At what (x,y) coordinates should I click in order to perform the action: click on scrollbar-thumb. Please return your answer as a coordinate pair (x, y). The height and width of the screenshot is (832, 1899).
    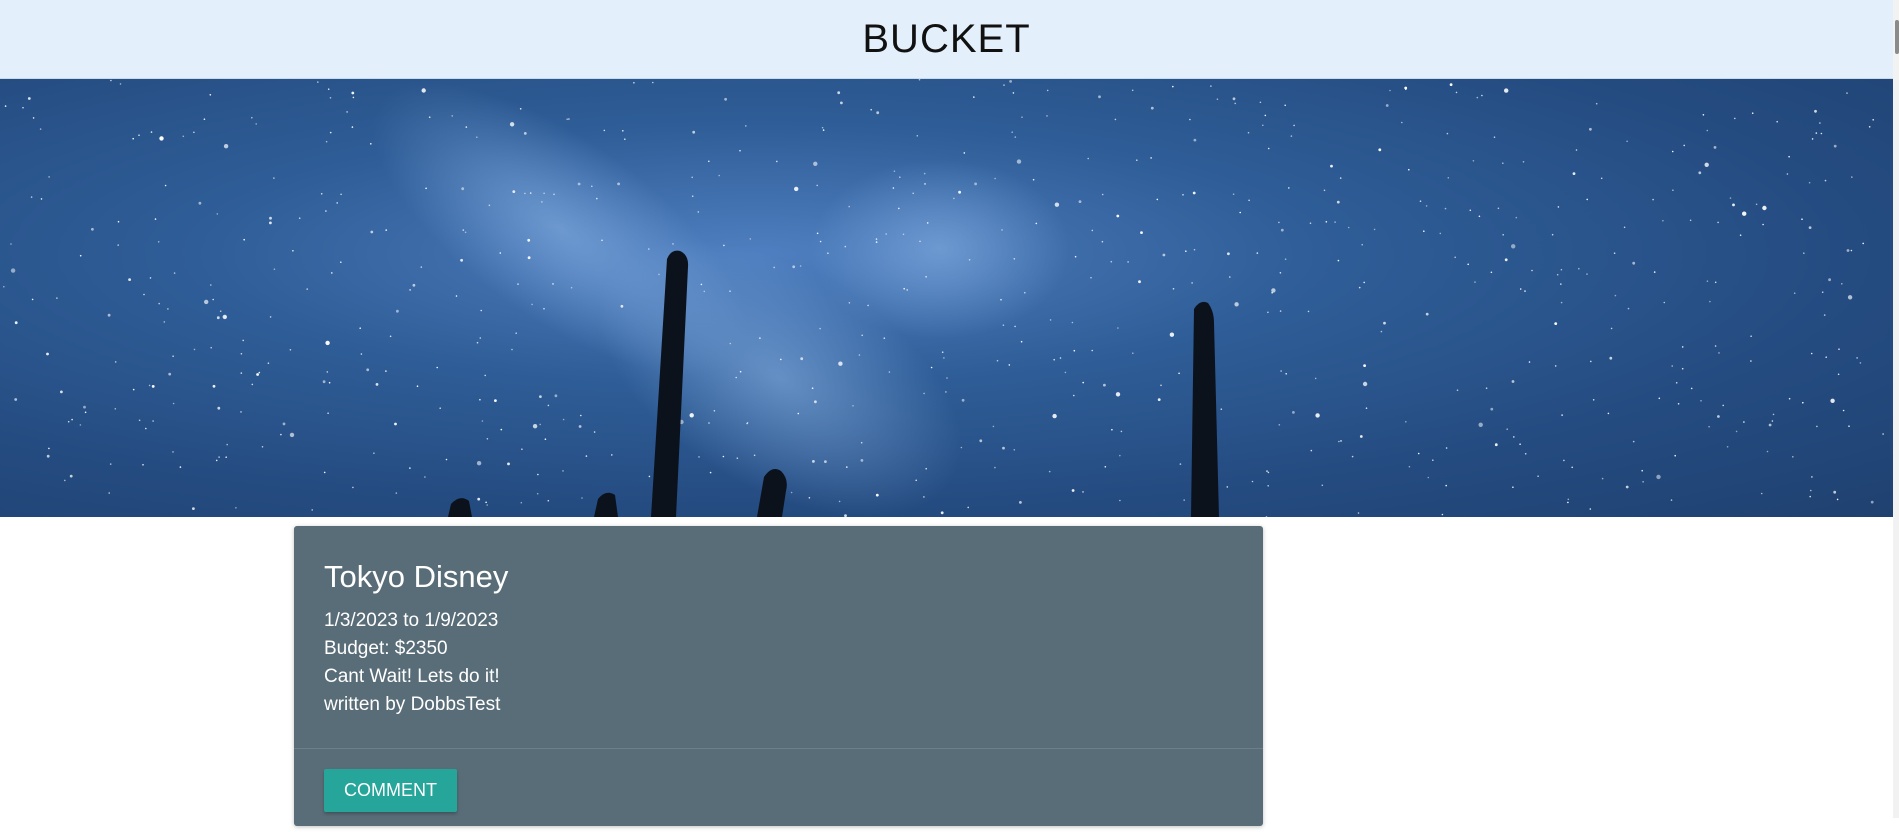
    Looking at the image, I should click on (1897, 37).